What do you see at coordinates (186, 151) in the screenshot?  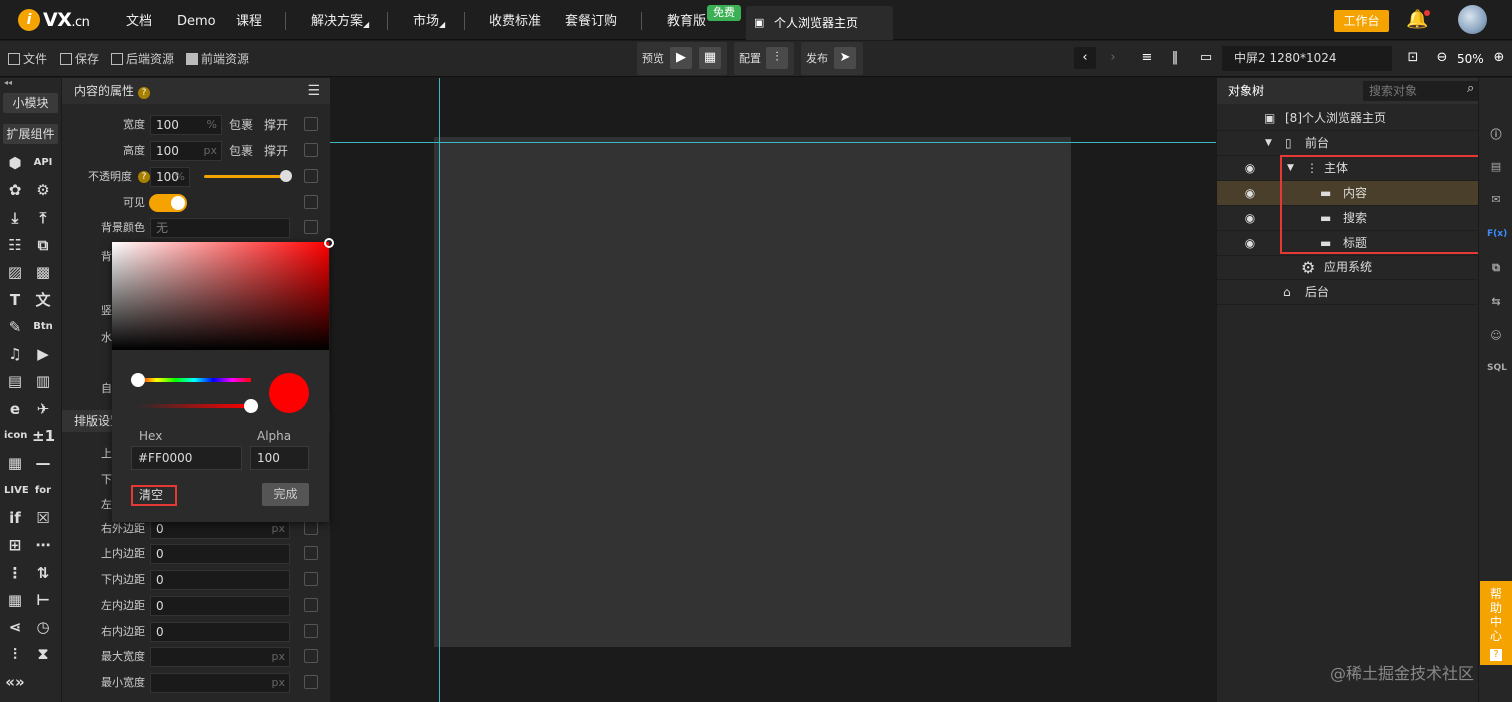 I see `height-input: 100 px` at bounding box center [186, 151].